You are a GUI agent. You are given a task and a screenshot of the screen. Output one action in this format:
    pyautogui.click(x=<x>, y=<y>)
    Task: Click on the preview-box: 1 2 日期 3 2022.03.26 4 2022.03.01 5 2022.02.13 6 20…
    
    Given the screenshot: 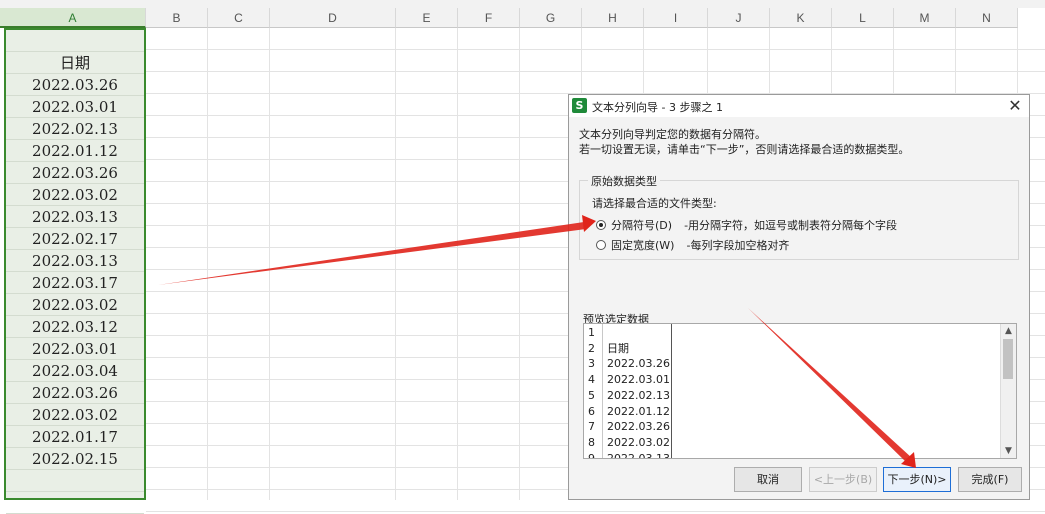 What is the action you would take?
    pyautogui.click(x=800, y=391)
    